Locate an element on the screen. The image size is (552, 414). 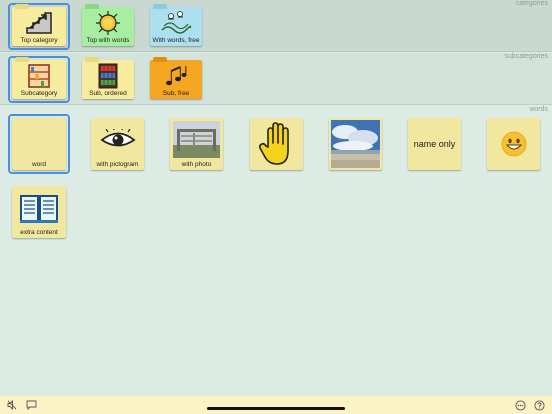
word-card-extra-content: extra content is located at coordinates (39, 212).